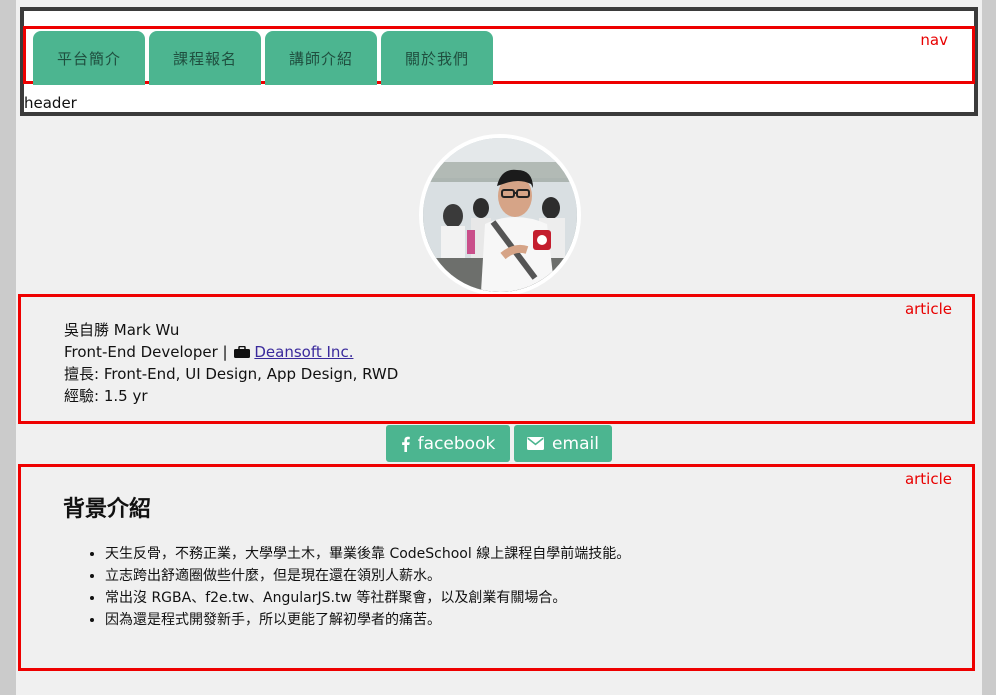 This screenshot has height=695, width=996. What do you see at coordinates (367, 576) in the screenshot?
I see `list-item: 立志跨出舒適圈做些什麼，但是現在還在領別人薪水。` at bounding box center [367, 576].